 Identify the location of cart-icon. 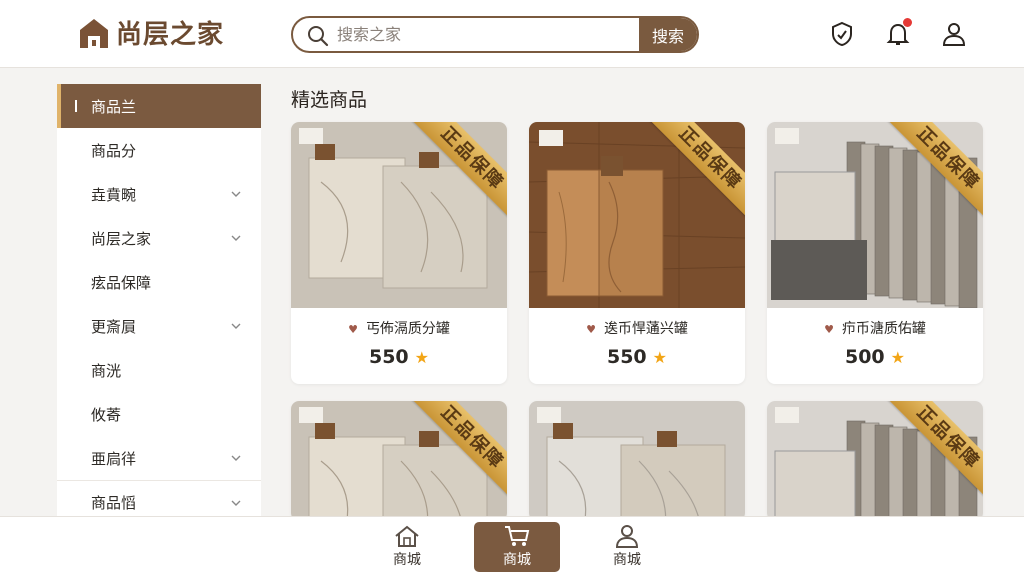
(517, 536).